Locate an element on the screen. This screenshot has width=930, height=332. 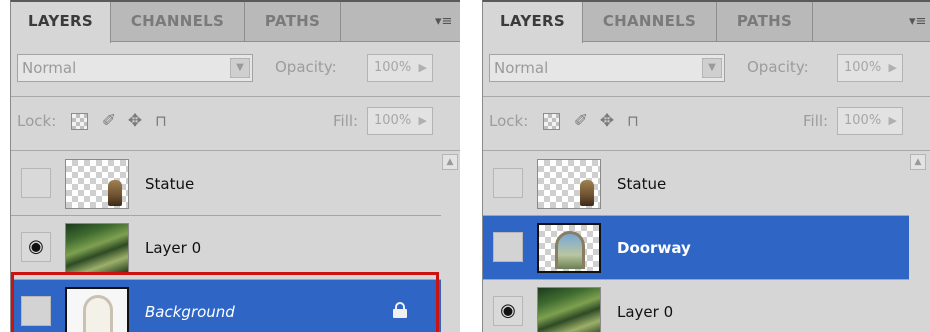
layer-name: Doorway is located at coordinates (654, 248).